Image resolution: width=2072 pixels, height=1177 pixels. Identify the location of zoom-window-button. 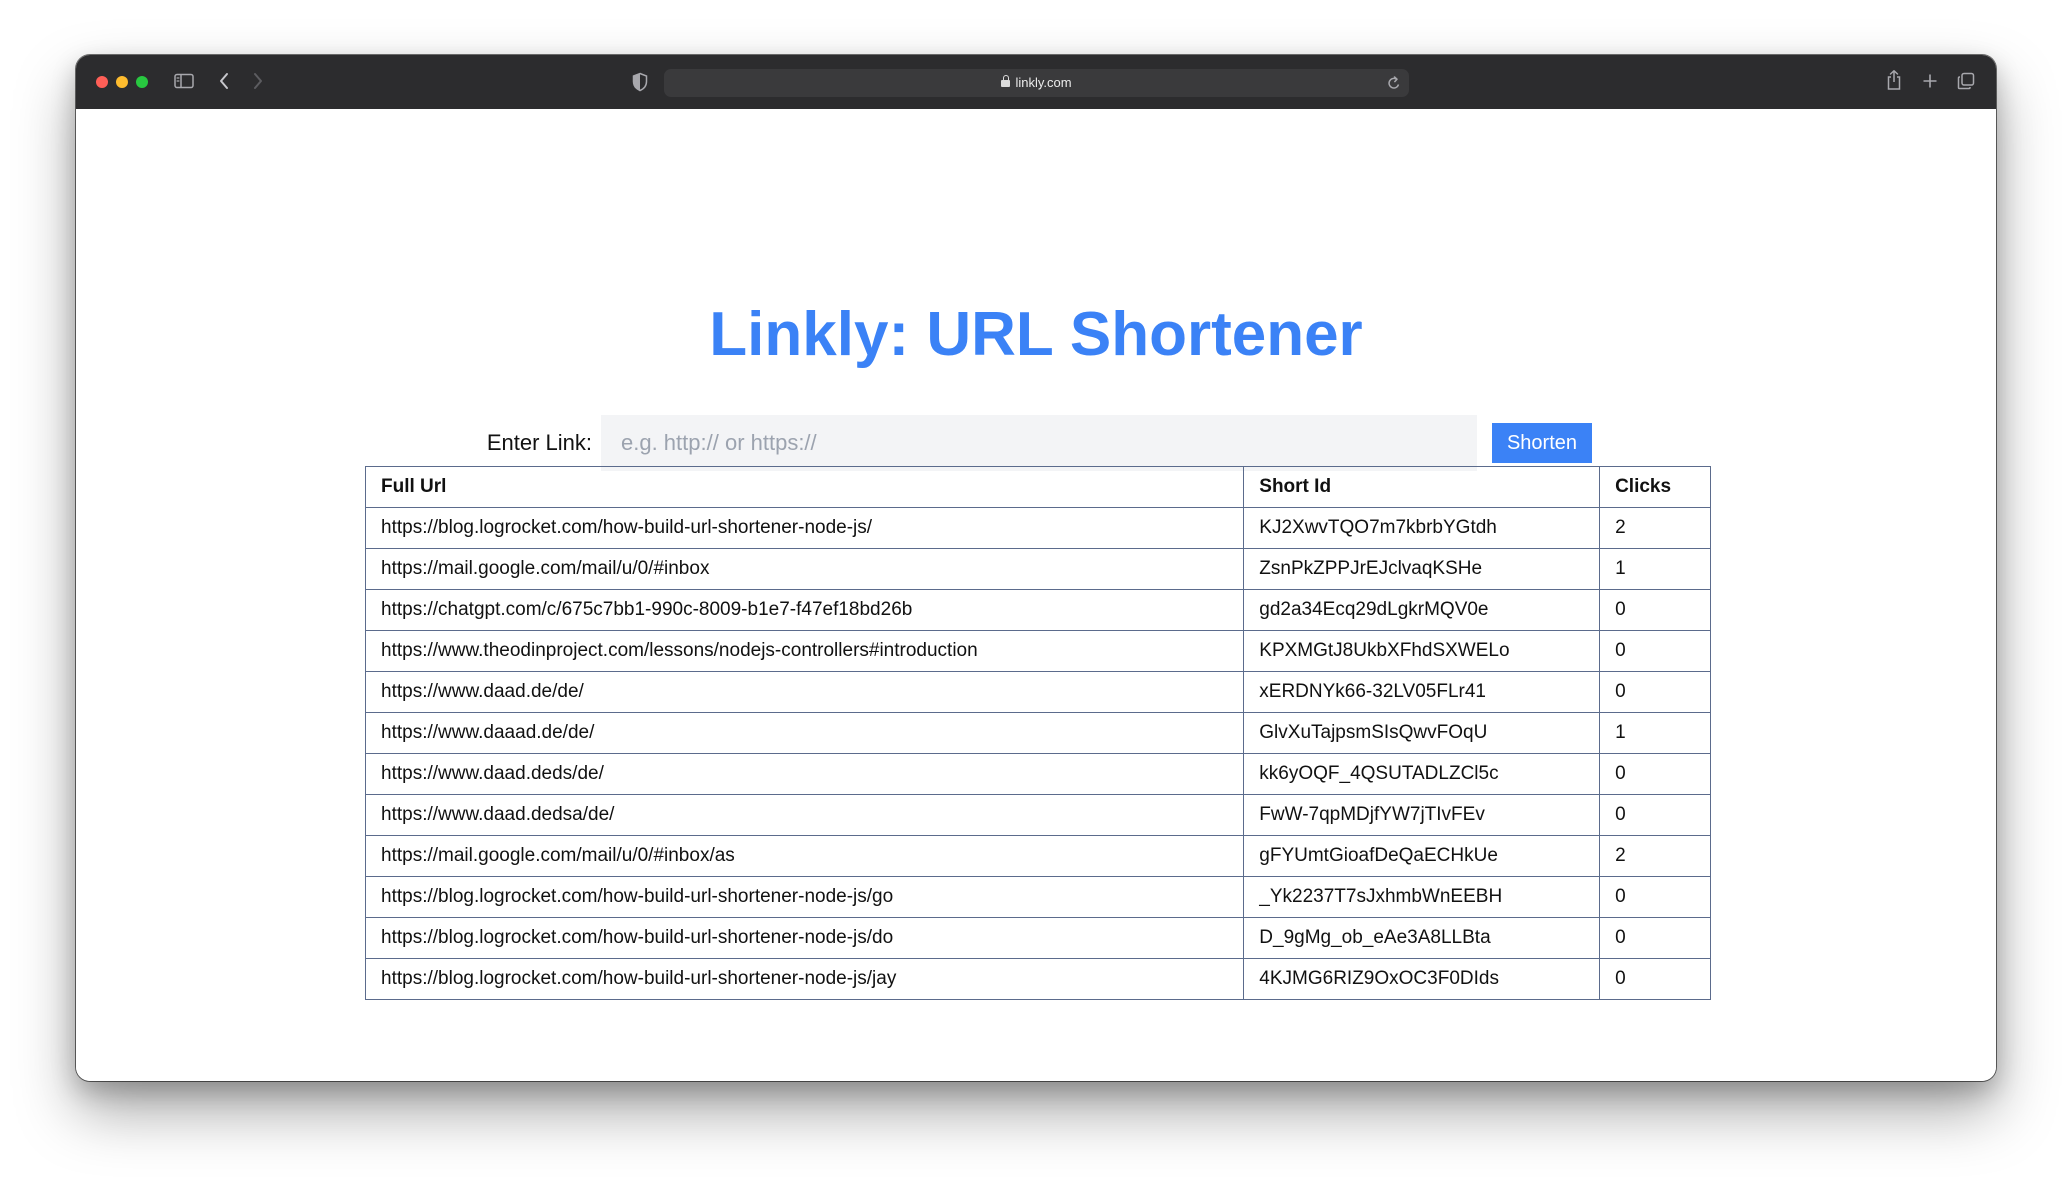
(142, 82).